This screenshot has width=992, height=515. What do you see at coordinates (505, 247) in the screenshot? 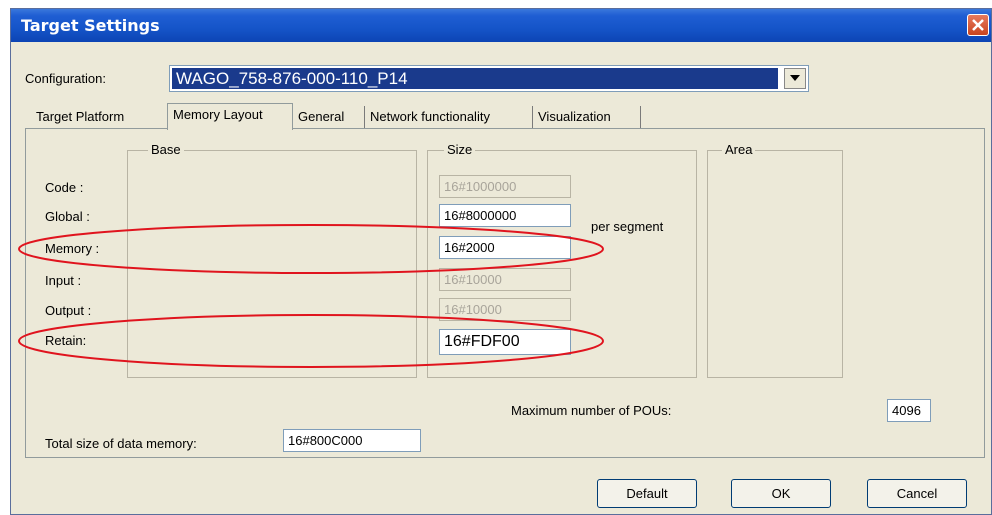
I see `memory-size-field: 16#2000` at bounding box center [505, 247].